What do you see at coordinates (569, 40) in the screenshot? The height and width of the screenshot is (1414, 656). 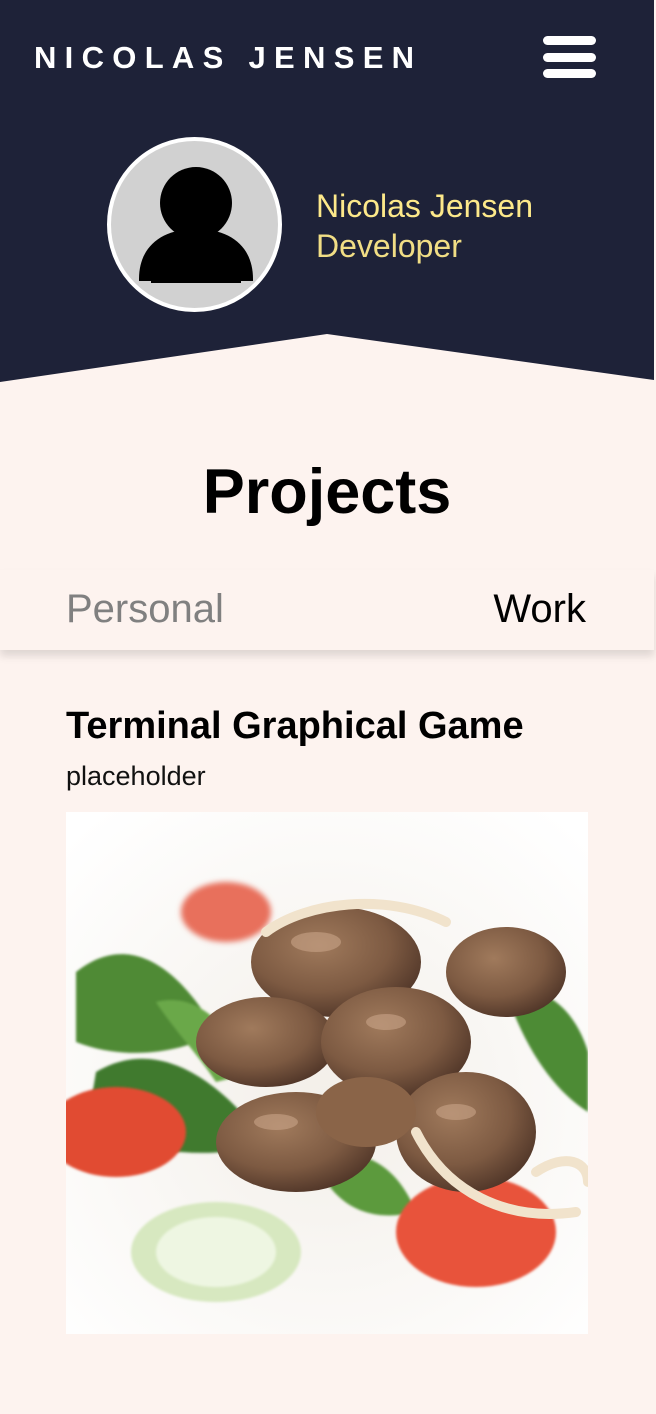 I see `menu-bar-top` at bounding box center [569, 40].